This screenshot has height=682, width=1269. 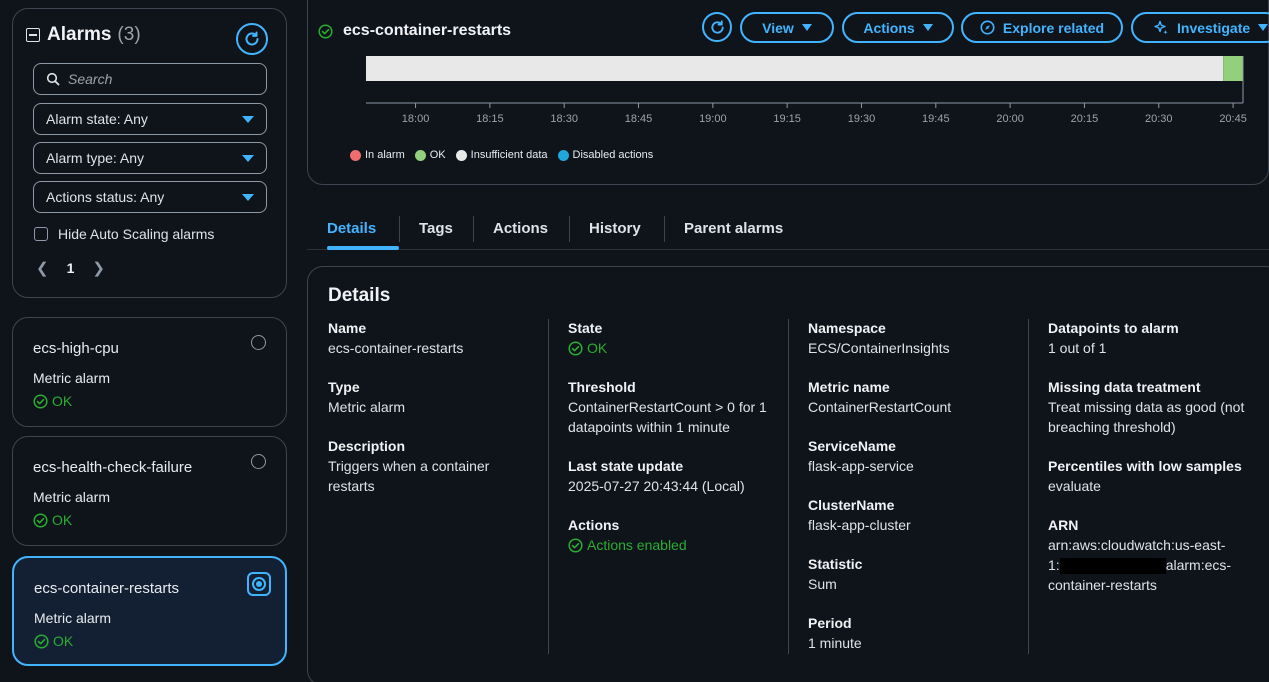 What do you see at coordinates (107, 588) in the screenshot?
I see `alarm-name: ecs-container-restarts` at bounding box center [107, 588].